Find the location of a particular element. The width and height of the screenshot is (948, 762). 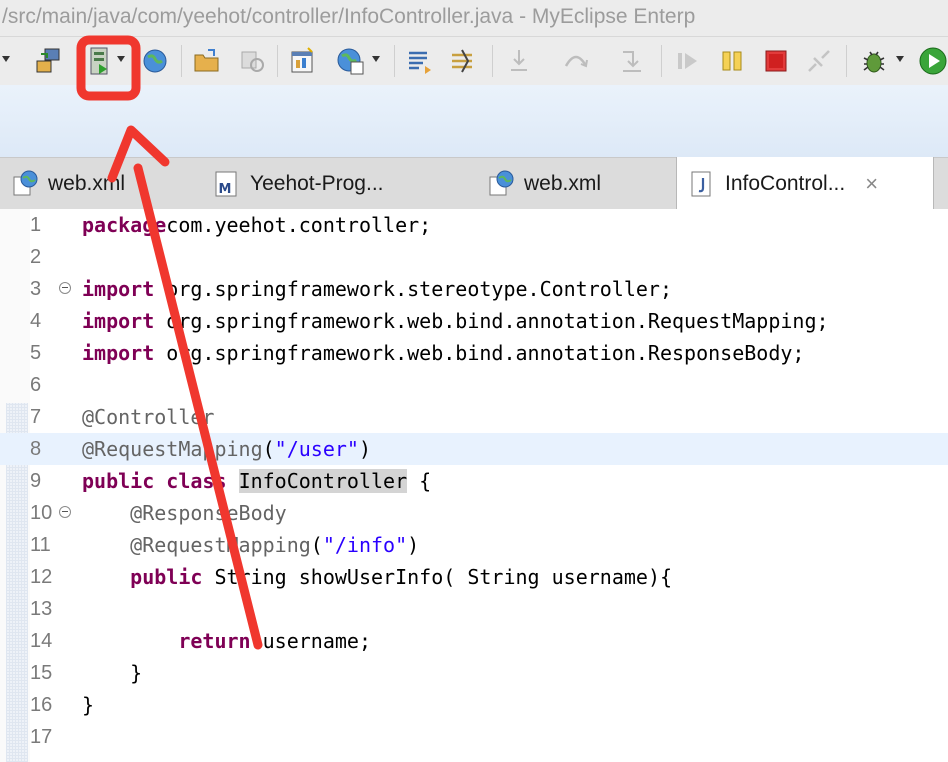

string-token: "/info" is located at coordinates (365, 545).